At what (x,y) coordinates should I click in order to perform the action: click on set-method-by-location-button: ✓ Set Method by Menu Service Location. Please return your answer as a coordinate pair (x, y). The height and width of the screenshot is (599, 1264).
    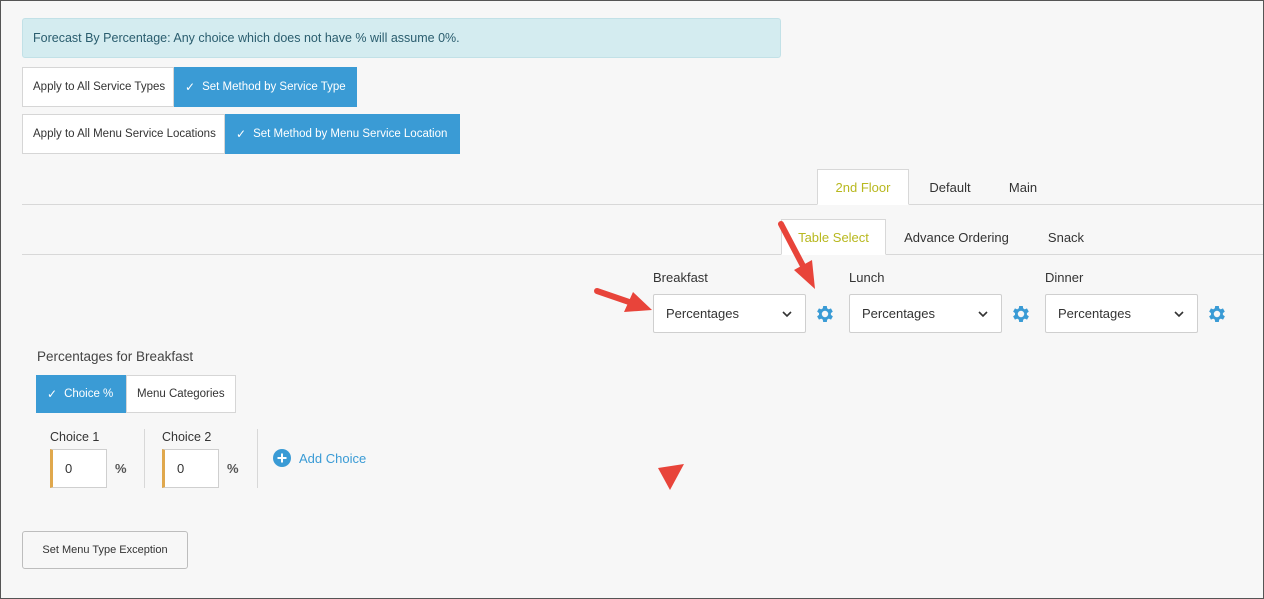
    Looking at the image, I should click on (342, 134).